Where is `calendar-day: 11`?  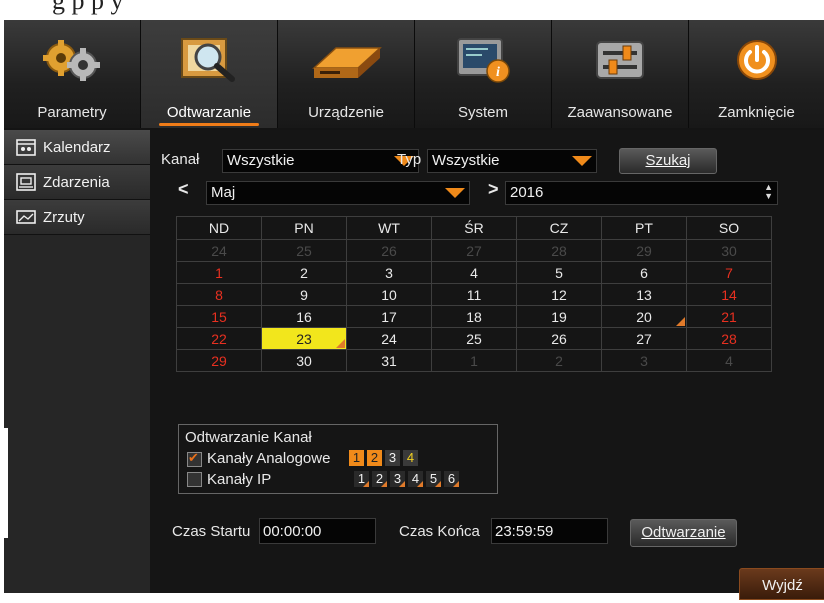
calendar-day: 11 is located at coordinates (474, 294).